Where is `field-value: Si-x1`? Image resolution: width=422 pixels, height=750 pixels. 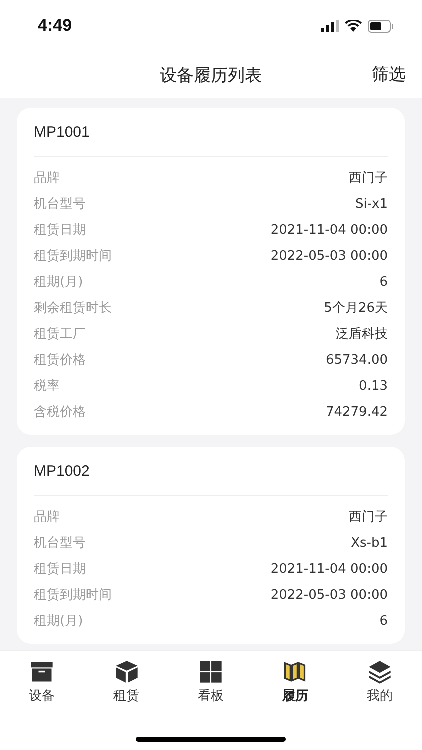 field-value: Si-x1 is located at coordinates (371, 204).